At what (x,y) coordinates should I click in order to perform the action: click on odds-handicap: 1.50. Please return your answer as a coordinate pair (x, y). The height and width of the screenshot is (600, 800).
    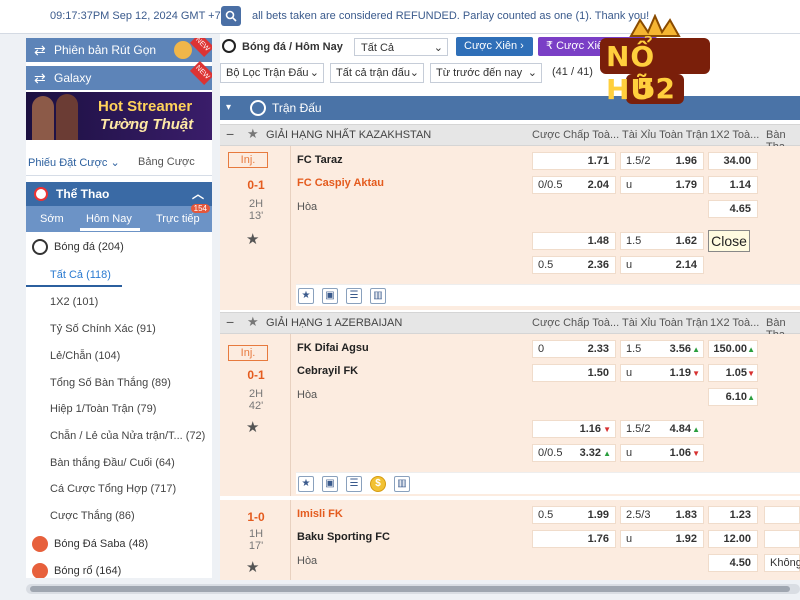
    Looking at the image, I should click on (574, 373).